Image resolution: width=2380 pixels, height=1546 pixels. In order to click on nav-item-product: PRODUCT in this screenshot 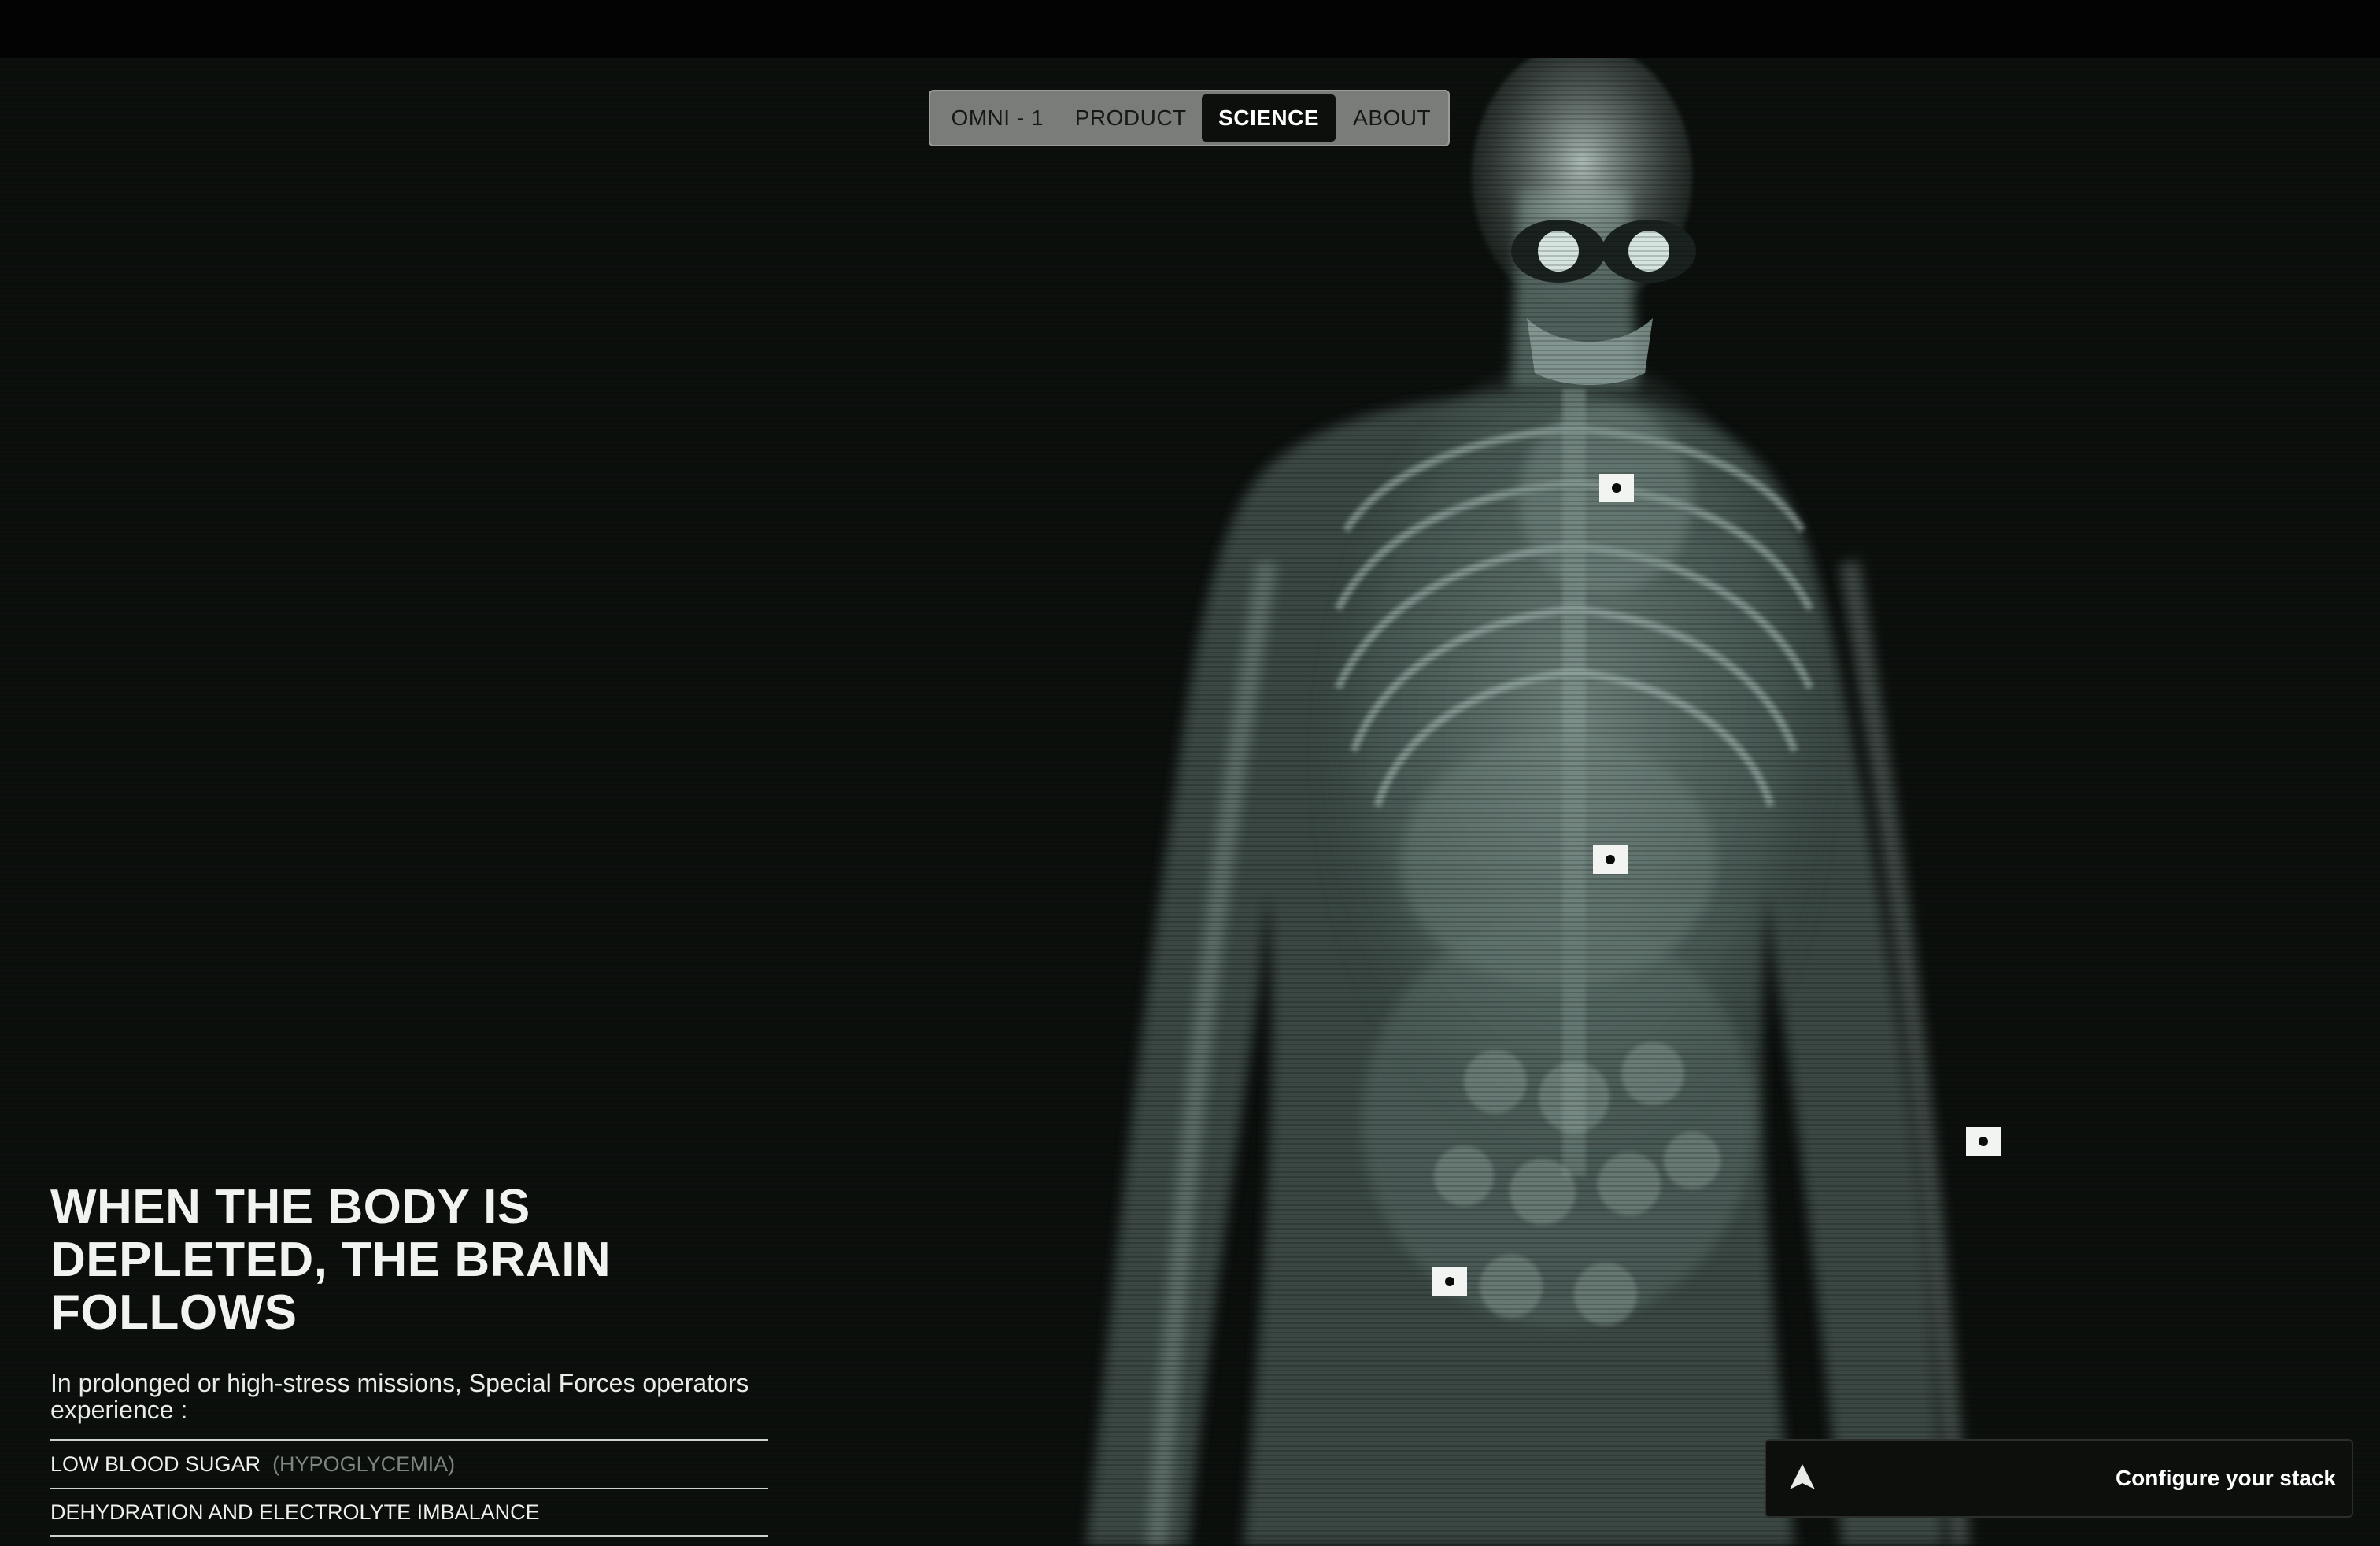, I will do `click(1130, 118)`.